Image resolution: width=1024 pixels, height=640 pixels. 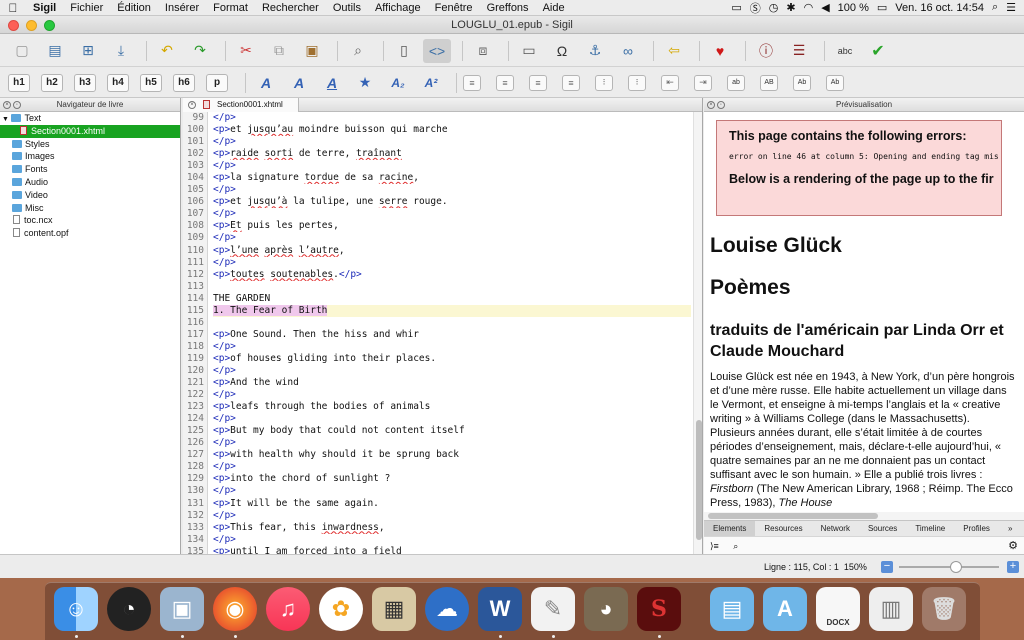 What do you see at coordinates (472, 82) in the screenshot?
I see `align-left-icon: ≡` at bounding box center [472, 82].